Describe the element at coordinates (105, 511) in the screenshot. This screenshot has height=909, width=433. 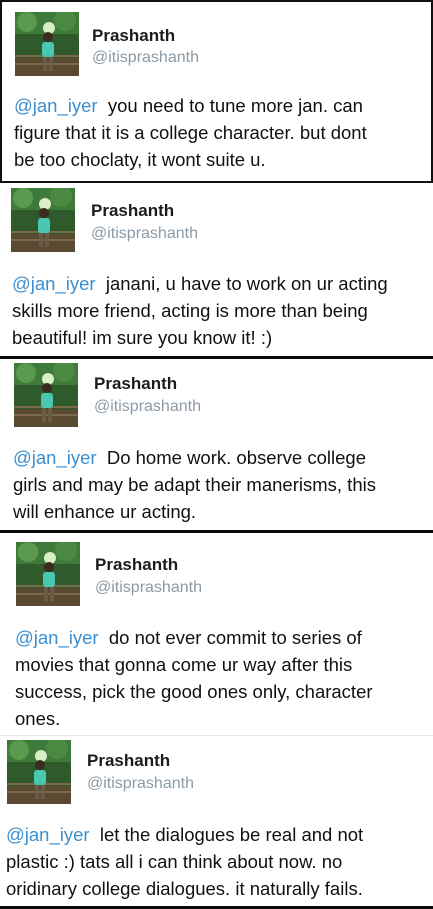
I see `tweet-line: will enhance ur acting.` at that location.